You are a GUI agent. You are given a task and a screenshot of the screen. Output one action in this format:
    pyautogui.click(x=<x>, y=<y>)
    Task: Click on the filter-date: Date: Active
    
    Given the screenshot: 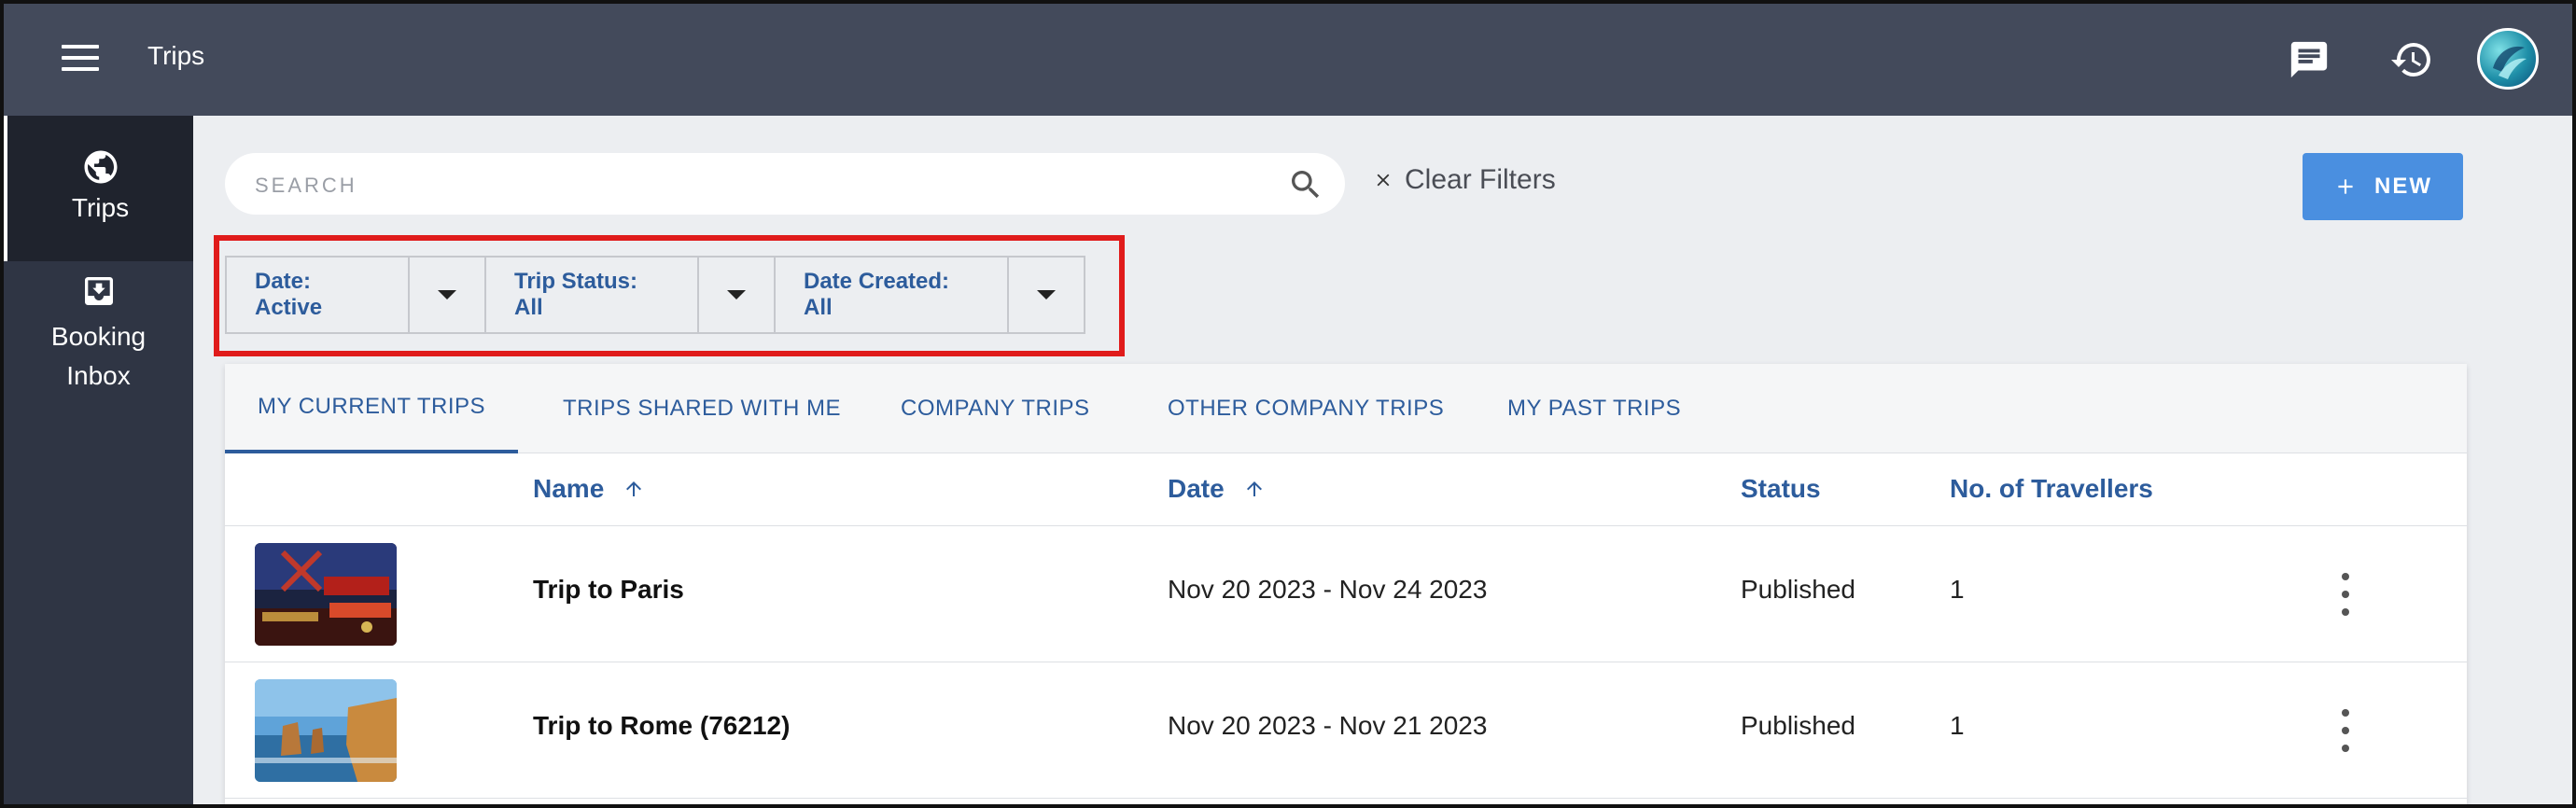 What is the action you would take?
    pyautogui.click(x=356, y=295)
    